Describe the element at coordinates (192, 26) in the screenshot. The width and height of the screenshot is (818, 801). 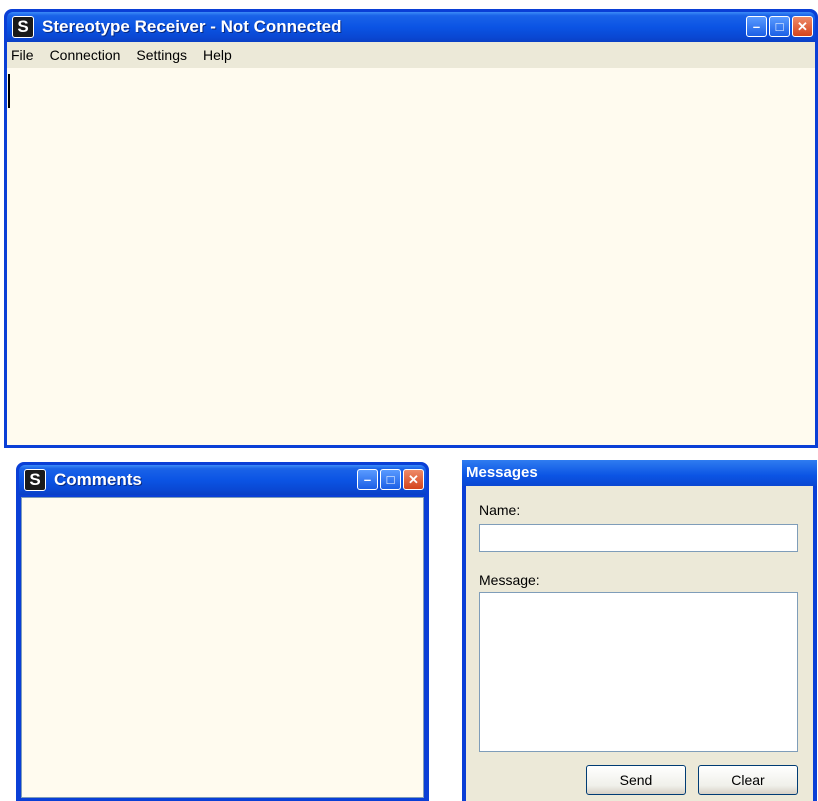
I see `window-title: Stereotype Receiver - Not Connected` at that location.